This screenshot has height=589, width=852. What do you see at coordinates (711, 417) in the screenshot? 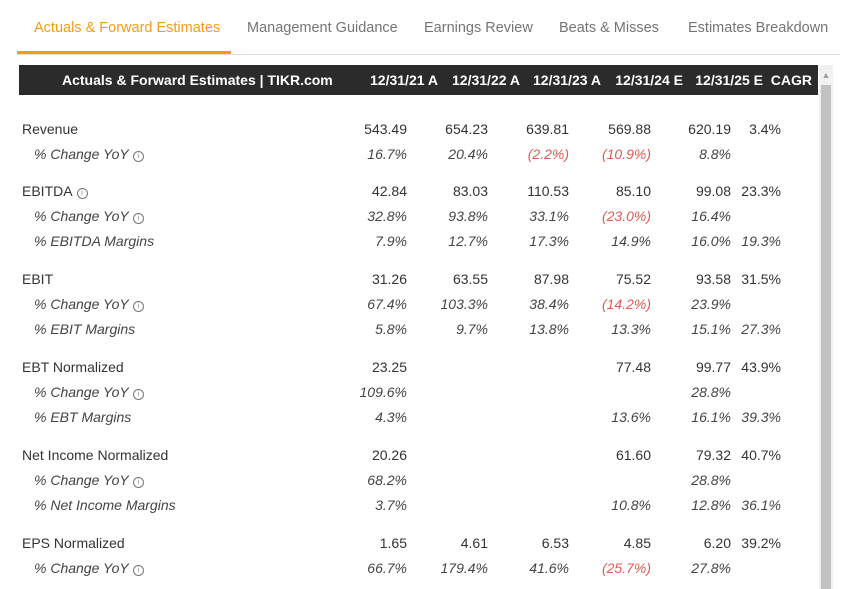
I see `value-cell: 16.1%` at bounding box center [711, 417].